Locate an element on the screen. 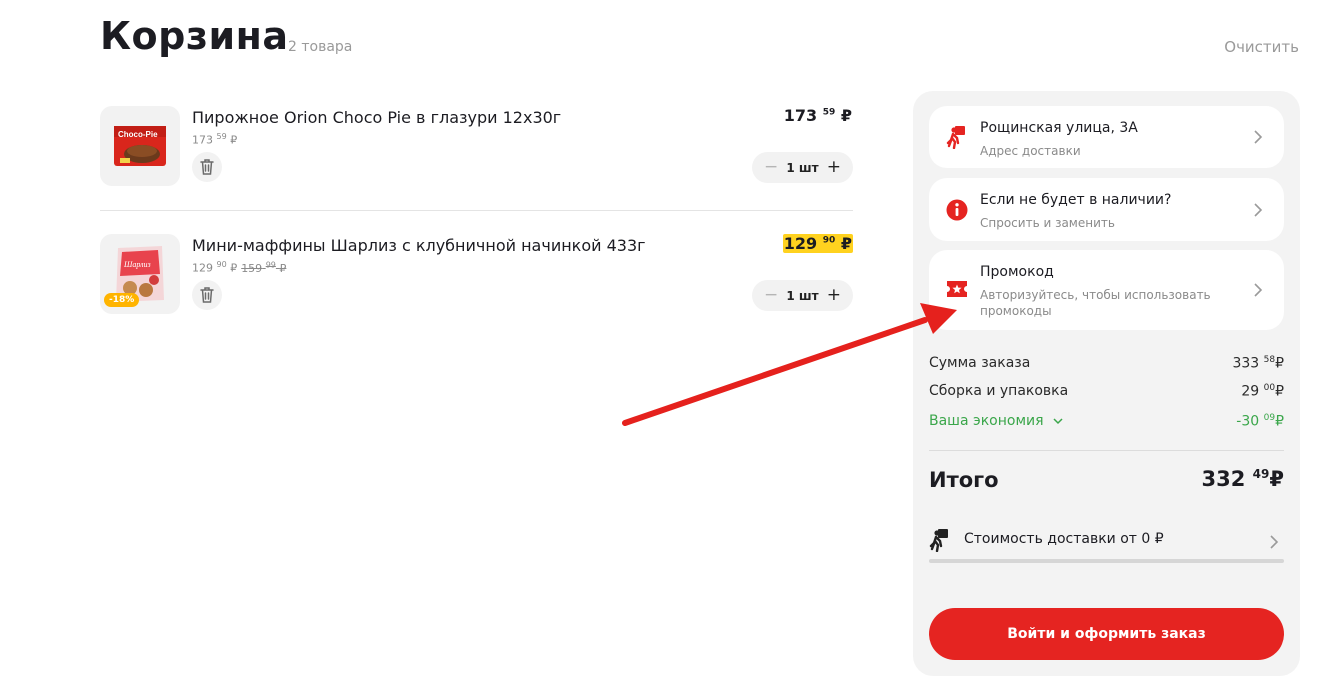 This screenshot has width=1321, height=692. checkout-button: Войти и оформить заказ is located at coordinates (1106, 634).